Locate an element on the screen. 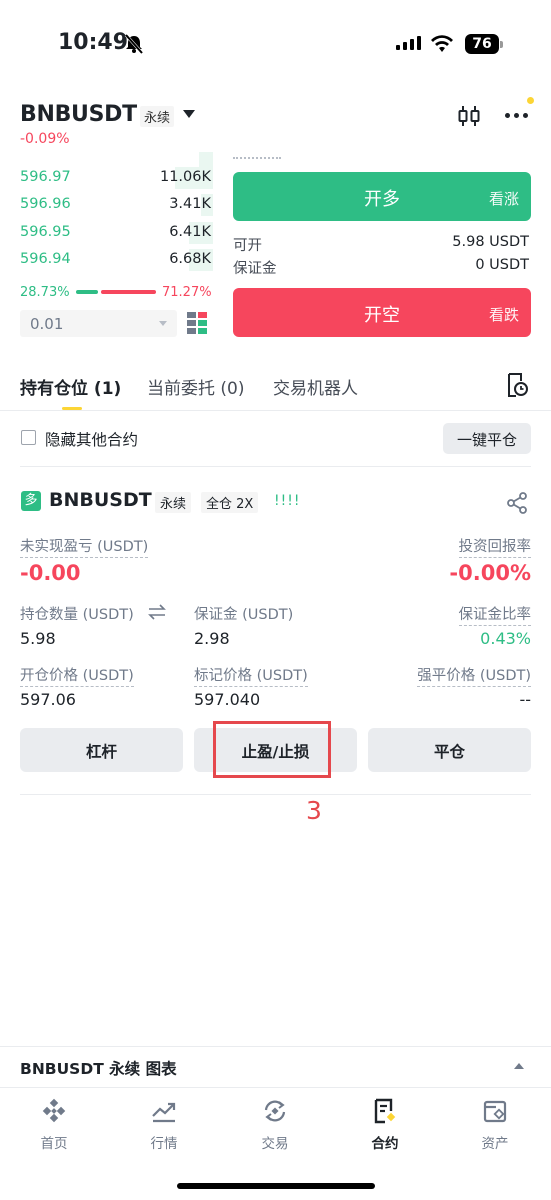 The width and height of the screenshot is (551, 1200). liquidation-price-label: 强平价格 (USDT) is located at coordinates (474, 675).